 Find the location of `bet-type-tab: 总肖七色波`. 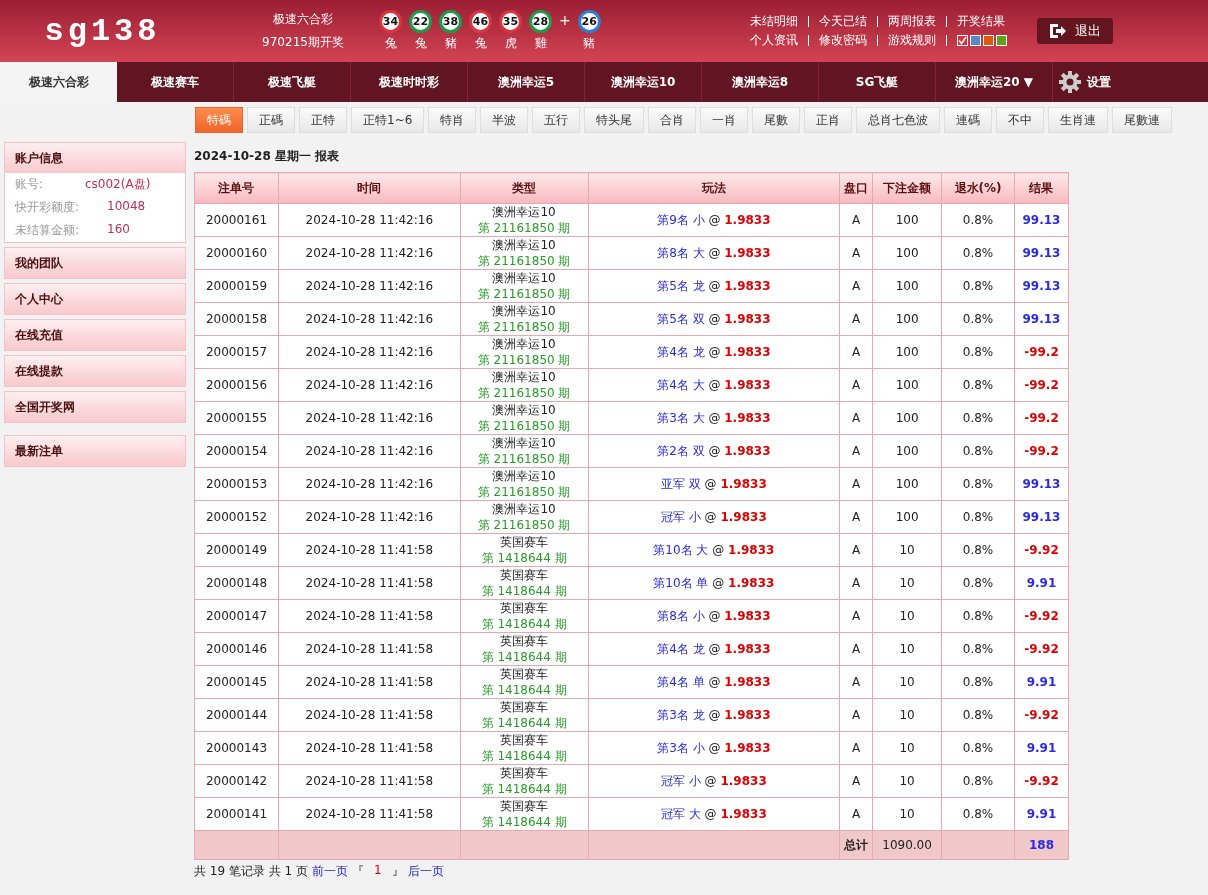

bet-type-tab: 总肖七色波 is located at coordinates (898, 120).